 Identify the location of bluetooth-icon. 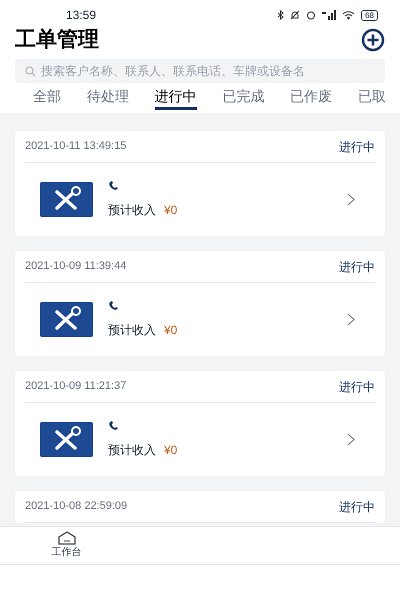
(280, 15).